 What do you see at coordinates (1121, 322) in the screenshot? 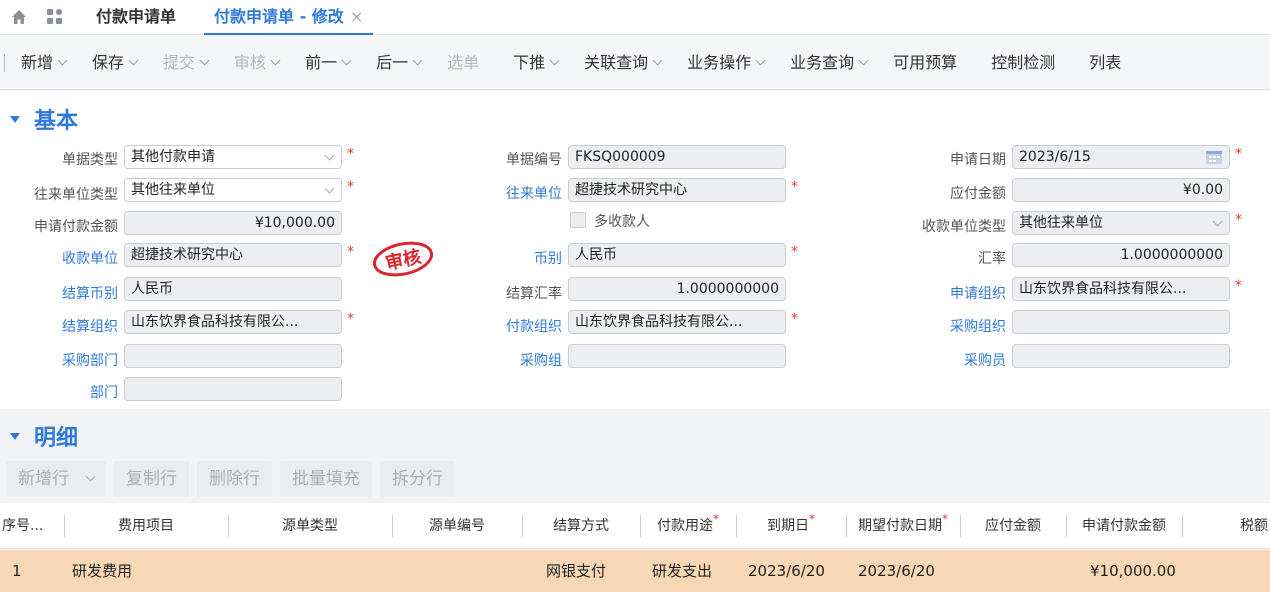
I see `purchase-org-field` at bounding box center [1121, 322].